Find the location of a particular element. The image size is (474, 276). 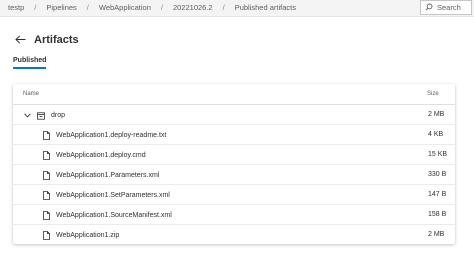

file-row: WebApplication1.SetParameters.xml 147 B is located at coordinates (234, 195).